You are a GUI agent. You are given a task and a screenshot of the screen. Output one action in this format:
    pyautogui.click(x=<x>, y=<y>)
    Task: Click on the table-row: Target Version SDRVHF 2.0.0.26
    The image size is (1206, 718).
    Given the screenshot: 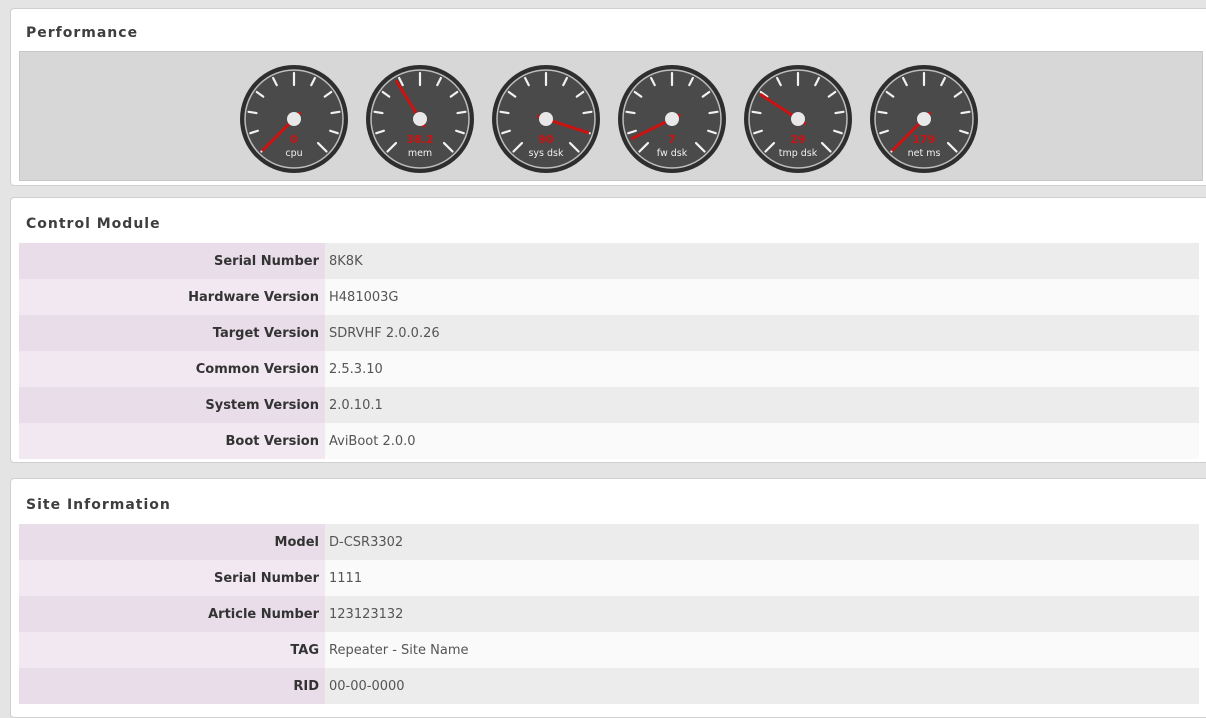 What is the action you would take?
    pyautogui.click(x=609, y=333)
    